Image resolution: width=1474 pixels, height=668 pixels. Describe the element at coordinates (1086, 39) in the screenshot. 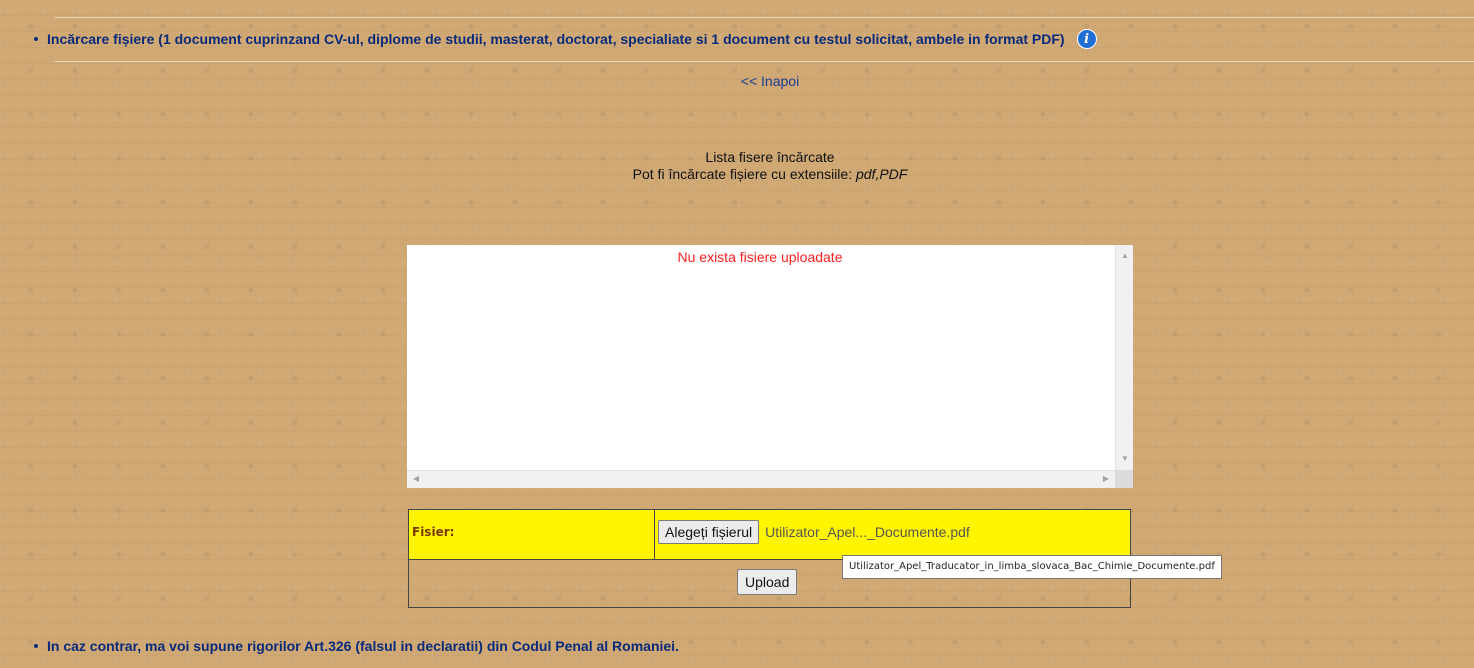

I see `info-icon: i` at that location.